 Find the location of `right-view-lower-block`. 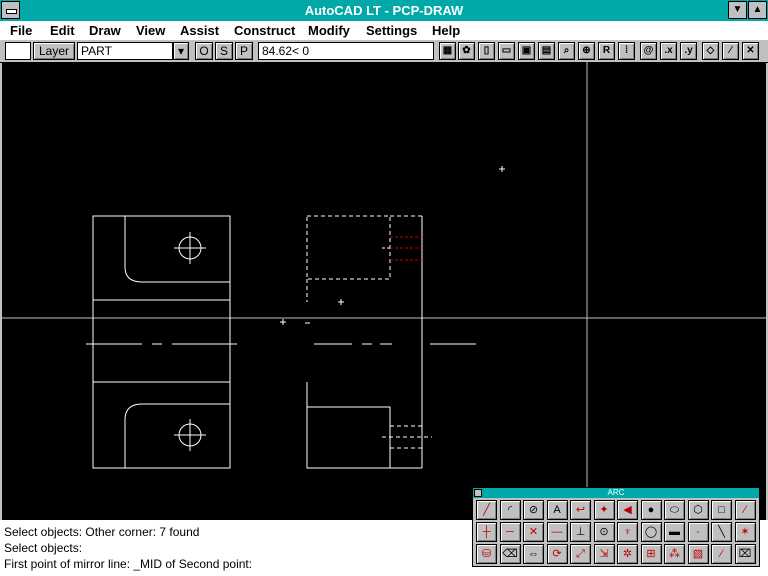

right-view-lower-block is located at coordinates (348, 437).